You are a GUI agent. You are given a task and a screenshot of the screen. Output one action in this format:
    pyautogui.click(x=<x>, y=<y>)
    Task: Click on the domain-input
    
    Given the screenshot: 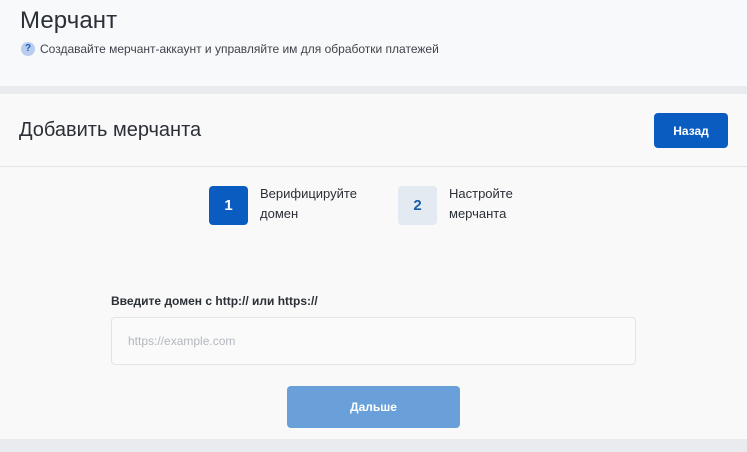 What is the action you would take?
    pyautogui.click(x=373, y=341)
    